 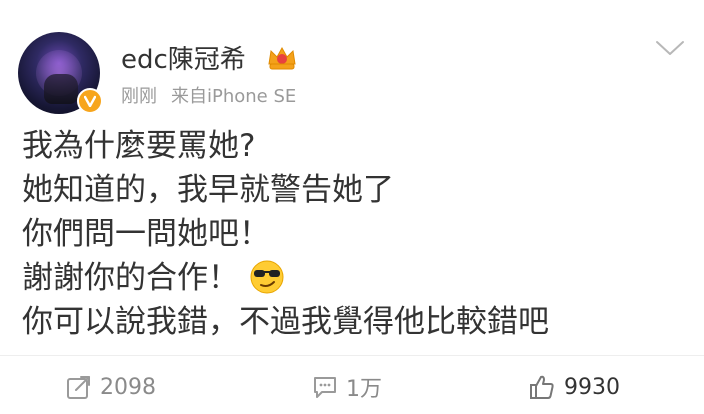 What do you see at coordinates (130, 278) in the screenshot?
I see `post-line-4-text: 謝謝你的合作！` at bounding box center [130, 278].